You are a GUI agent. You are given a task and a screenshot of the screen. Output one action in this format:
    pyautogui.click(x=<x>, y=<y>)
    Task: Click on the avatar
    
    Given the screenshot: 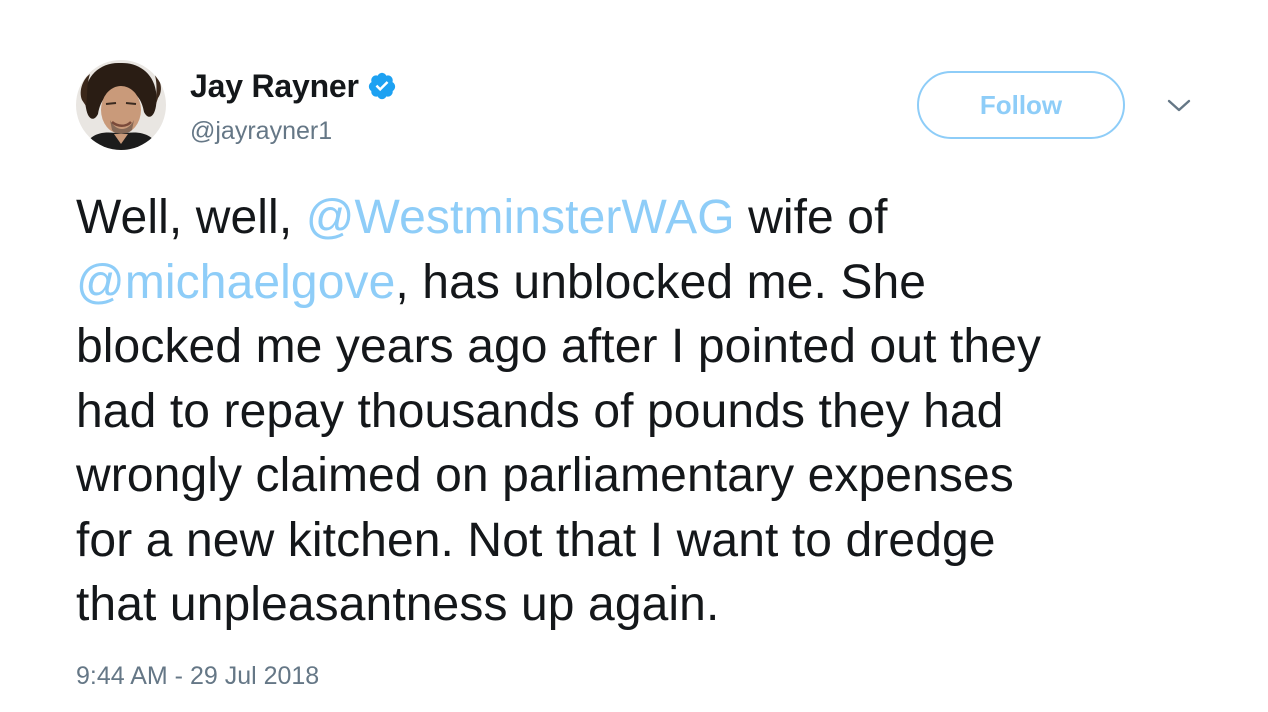 What is the action you would take?
    pyautogui.click(x=121, y=105)
    